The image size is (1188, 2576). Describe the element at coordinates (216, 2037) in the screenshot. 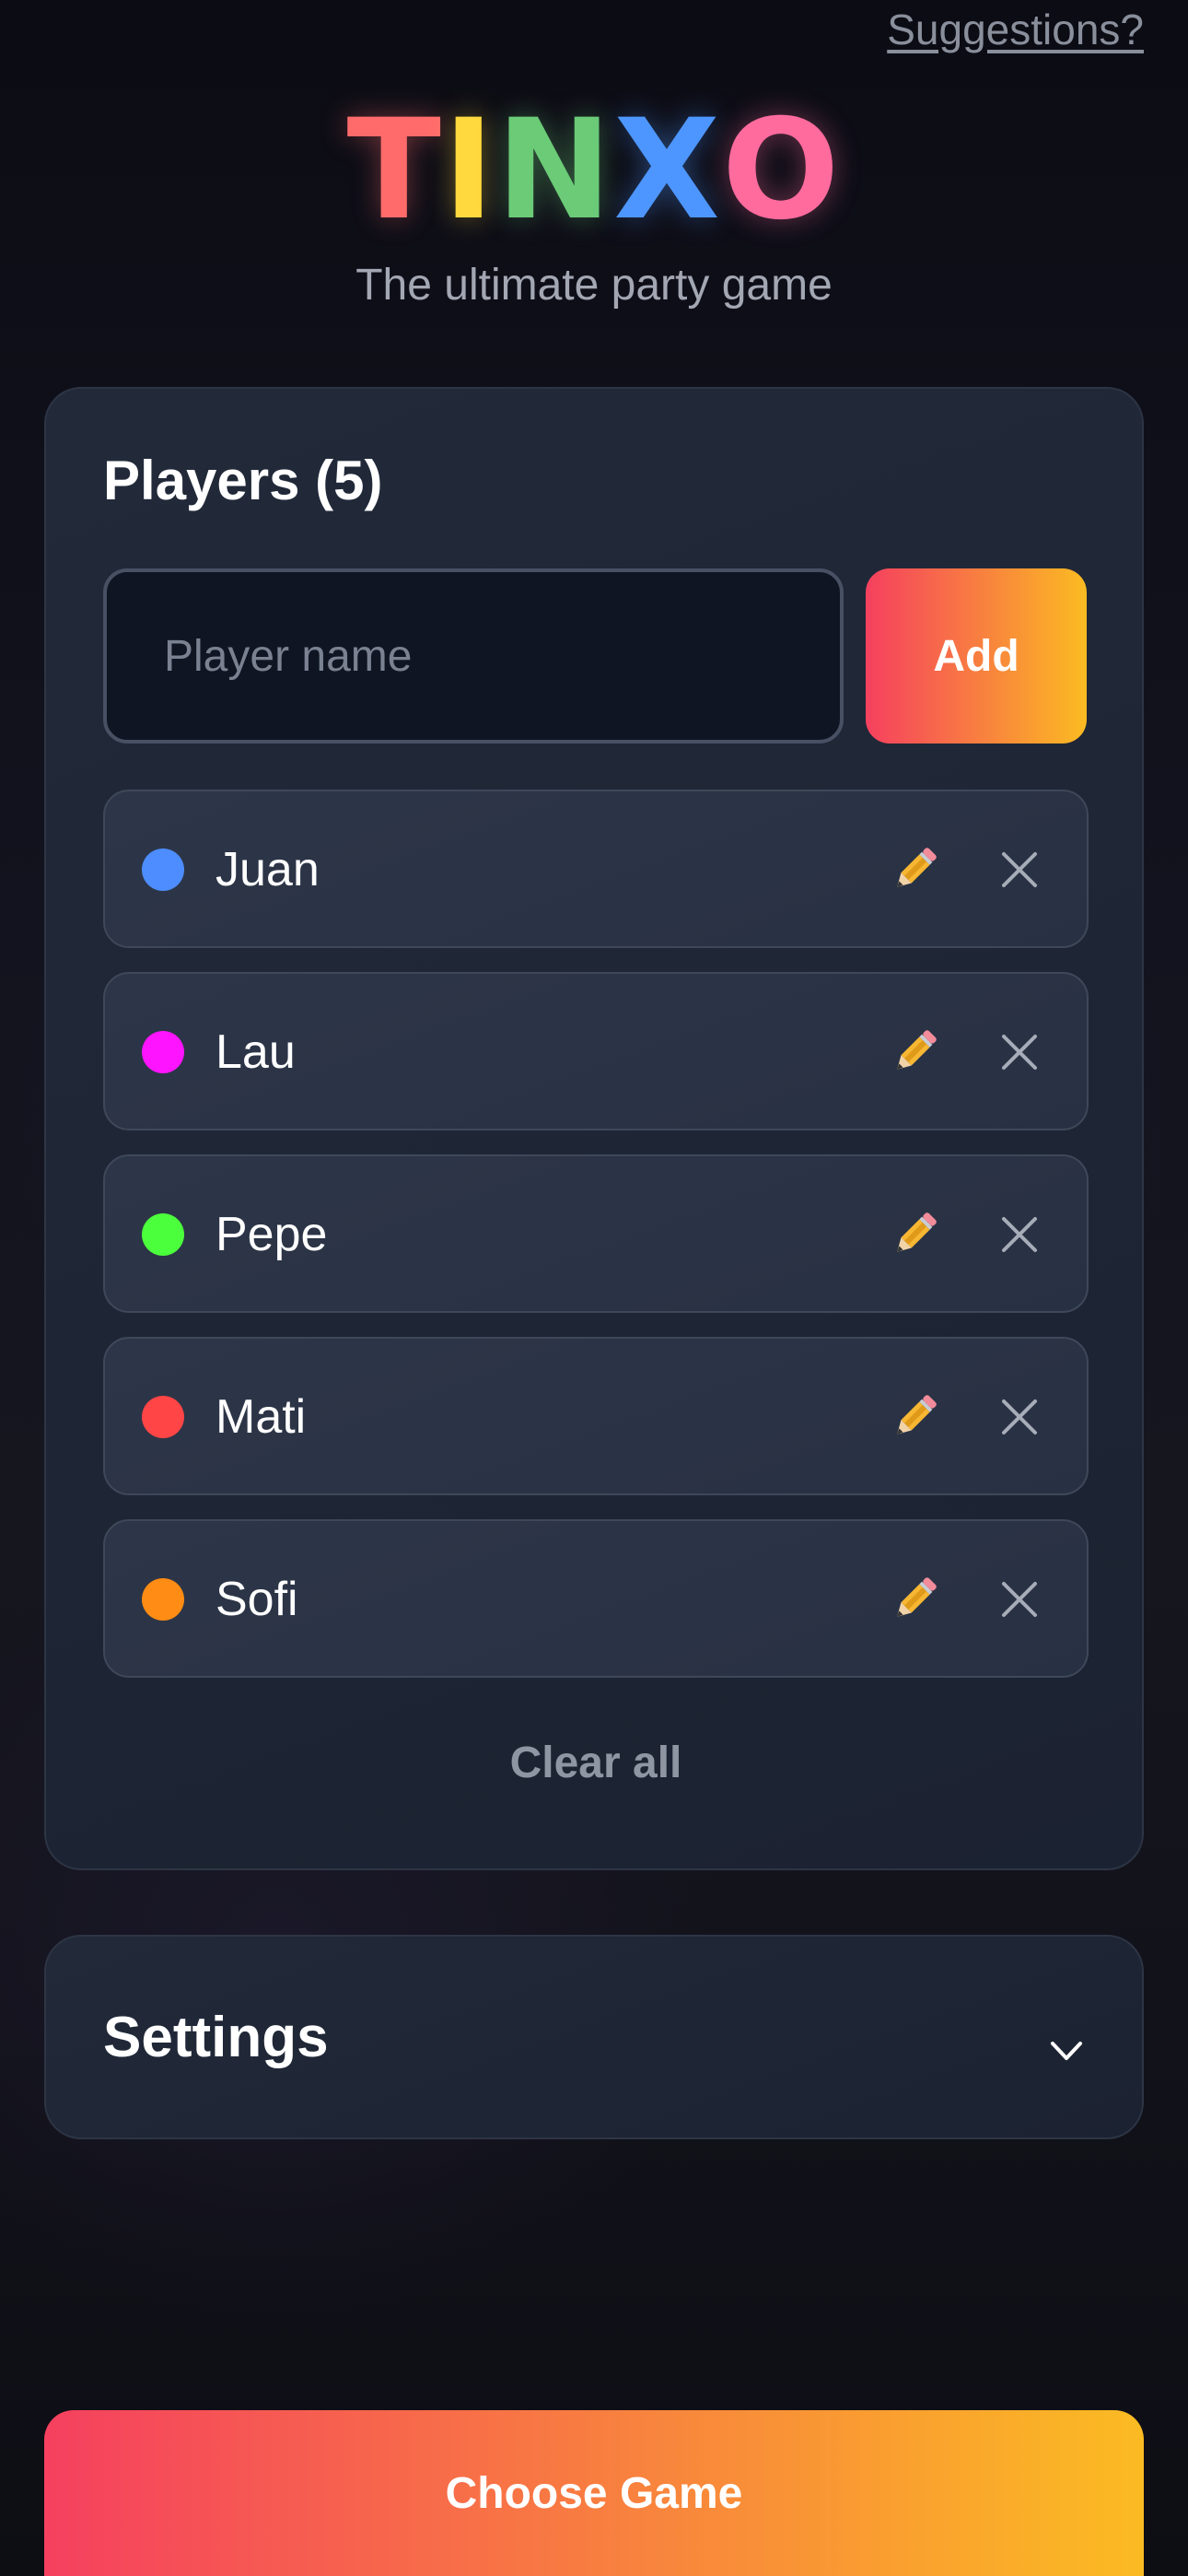

I see `settings-title: Settings` at that location.